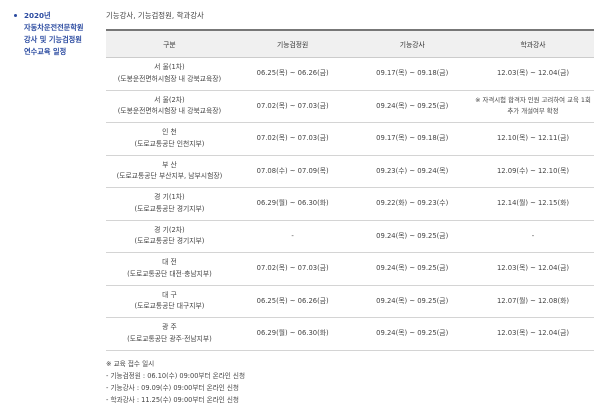  I want to click on sidebar-line: 연수교육 일정, so click(45, 51).